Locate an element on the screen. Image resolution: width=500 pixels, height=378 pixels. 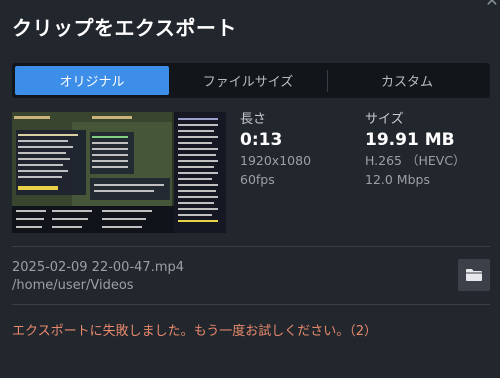
fps-value: 60fps is located at coordinates (257, 179).